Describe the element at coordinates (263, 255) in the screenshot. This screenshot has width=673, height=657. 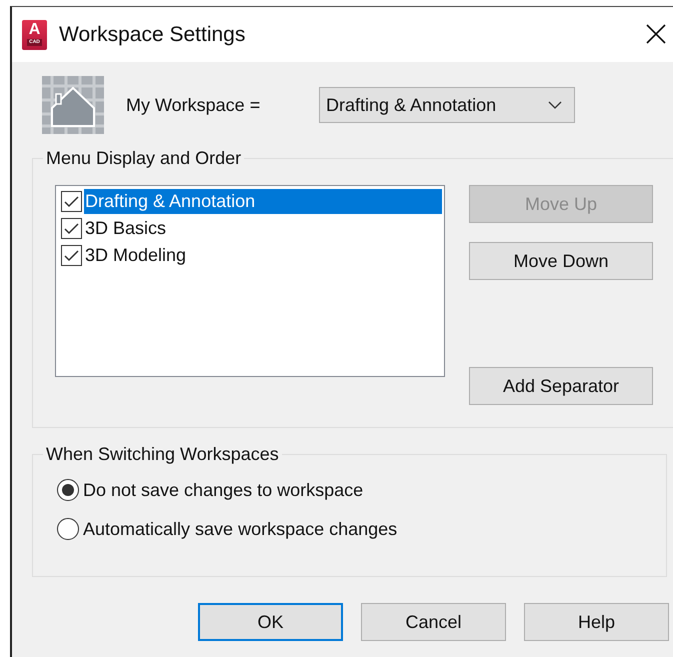
I see `list-item: 3D Modeling` at that location.